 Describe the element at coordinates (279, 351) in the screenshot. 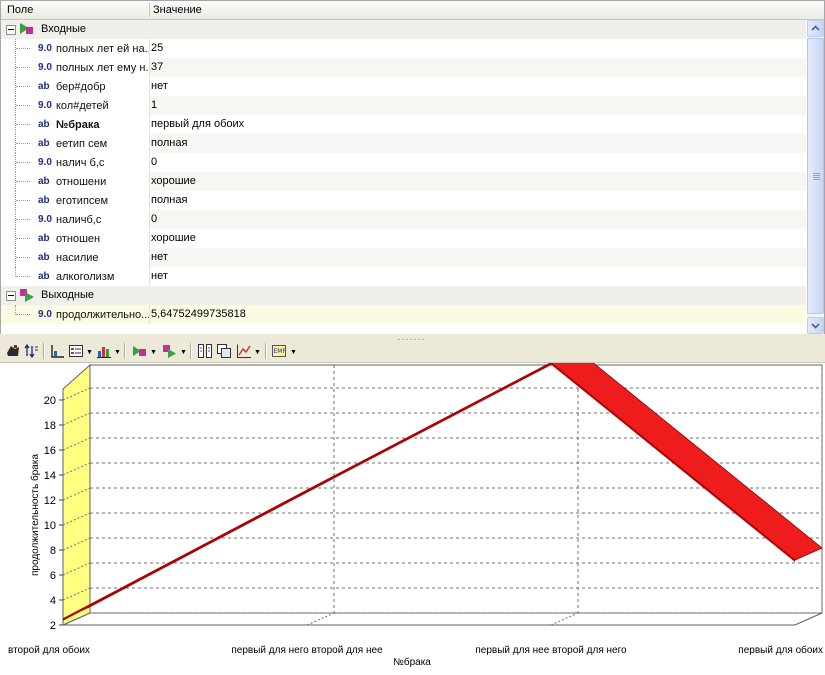

I see `export-emf-icon: EMF` at that location.